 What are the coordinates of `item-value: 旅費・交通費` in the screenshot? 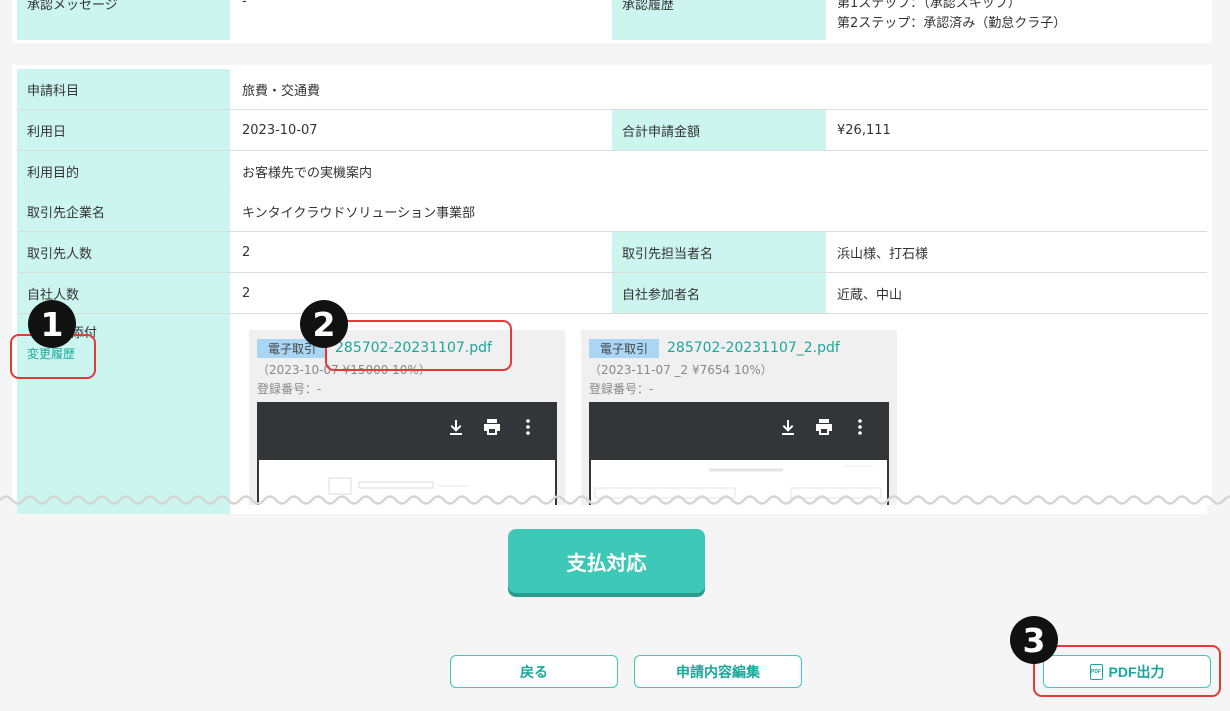 It's located at (719, 89).